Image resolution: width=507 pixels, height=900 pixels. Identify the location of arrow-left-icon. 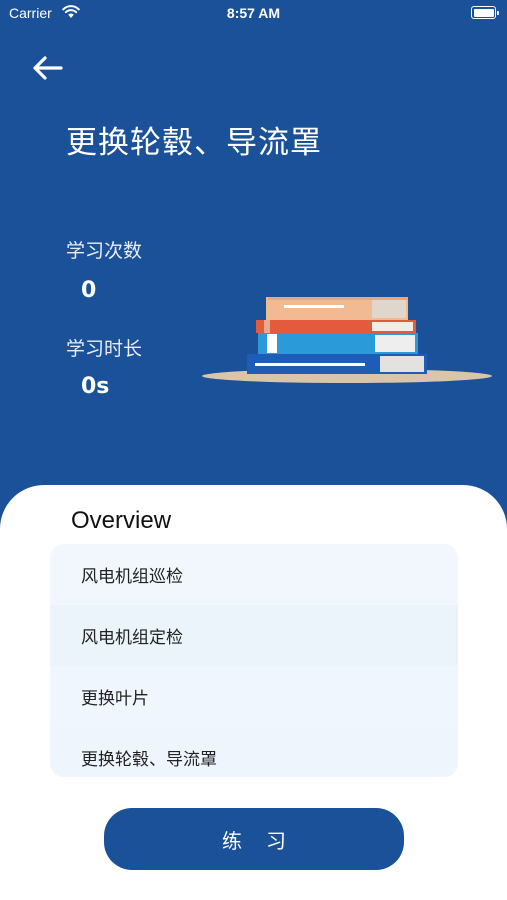
(48, 68).